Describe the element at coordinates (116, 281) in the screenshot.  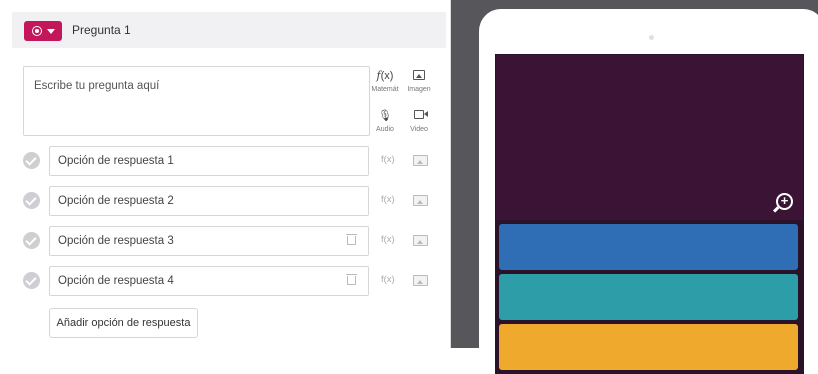
I see `answer-text: Opción de respuesta 4` at that location.